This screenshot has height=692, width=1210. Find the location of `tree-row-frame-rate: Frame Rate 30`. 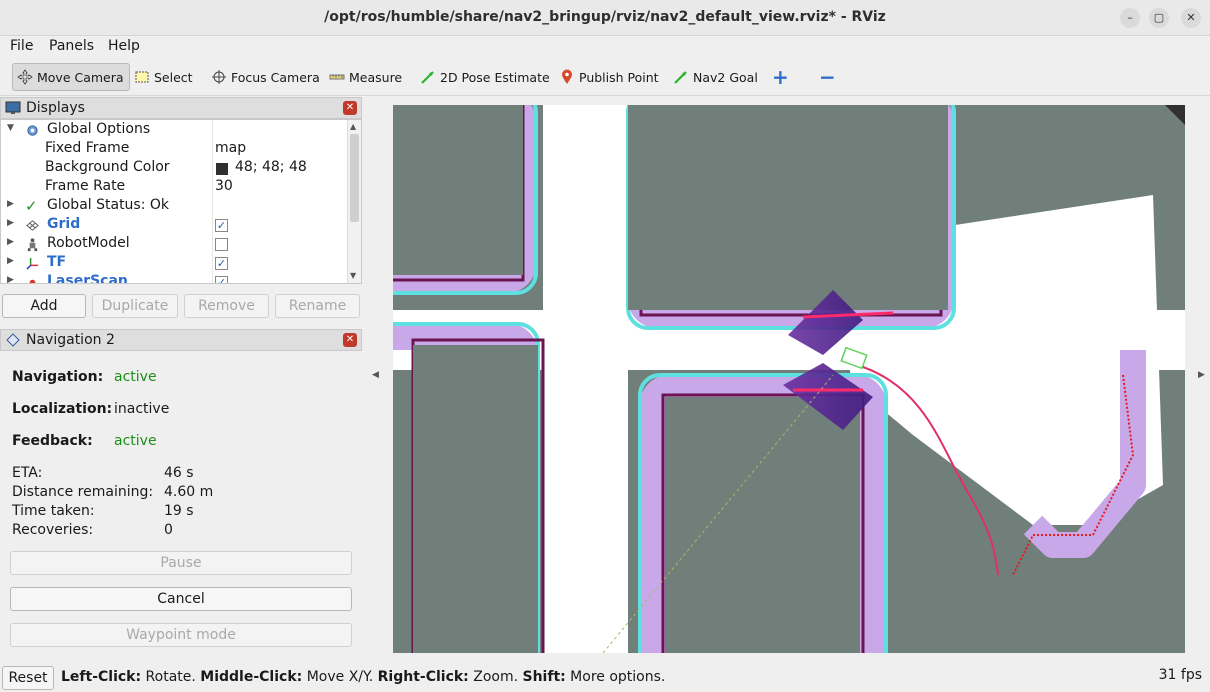

tree-row-frame-rate: Frame Rate 30 is located at coordinates (174, 187).